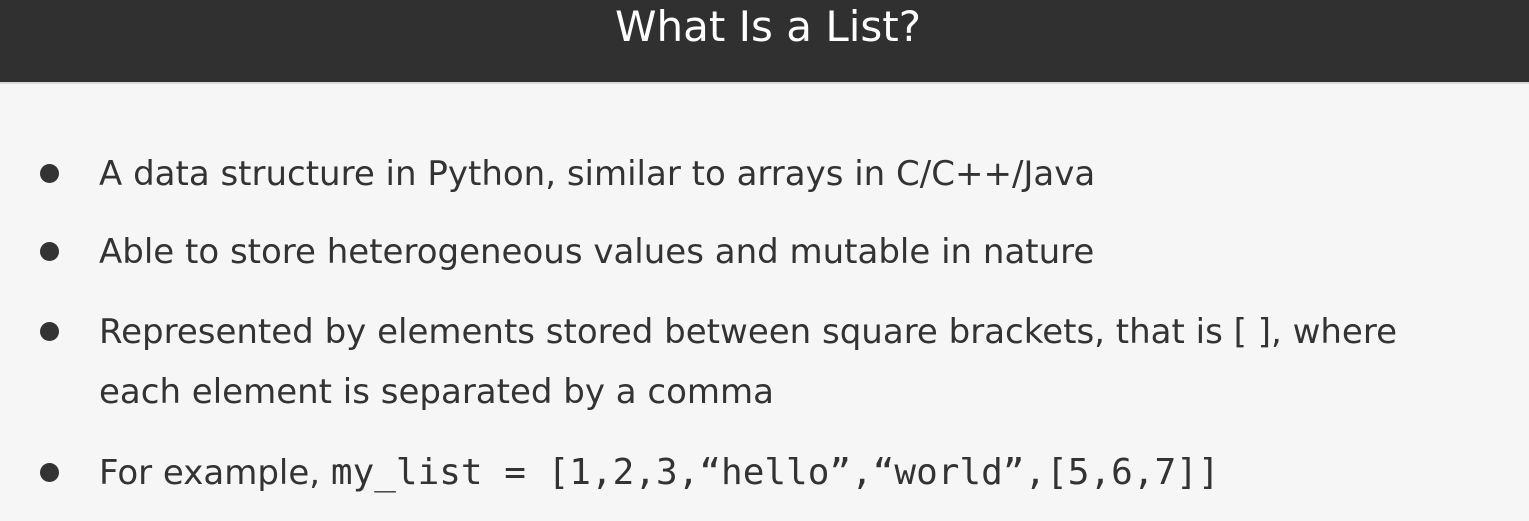 This screenshot has width=1529, height=521. I want to click on bullet-text-line: each element is separated by a comma, so click(437, 392).